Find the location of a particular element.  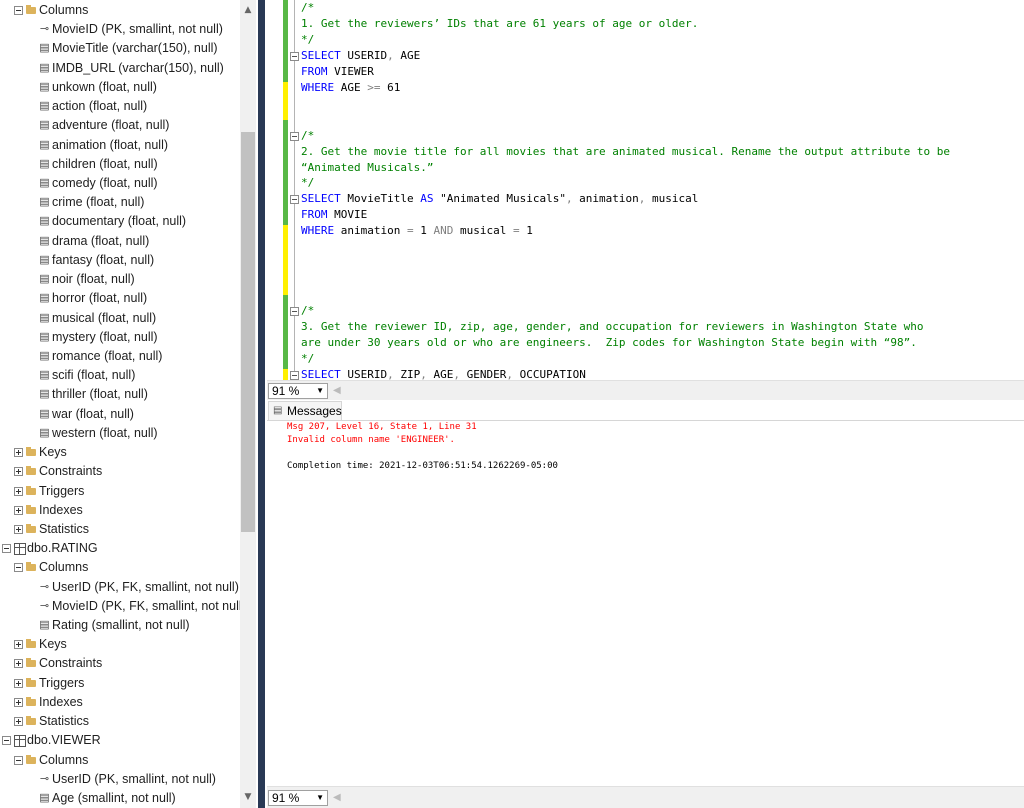

sql-comment: */ is located at coordinates (308, 39).